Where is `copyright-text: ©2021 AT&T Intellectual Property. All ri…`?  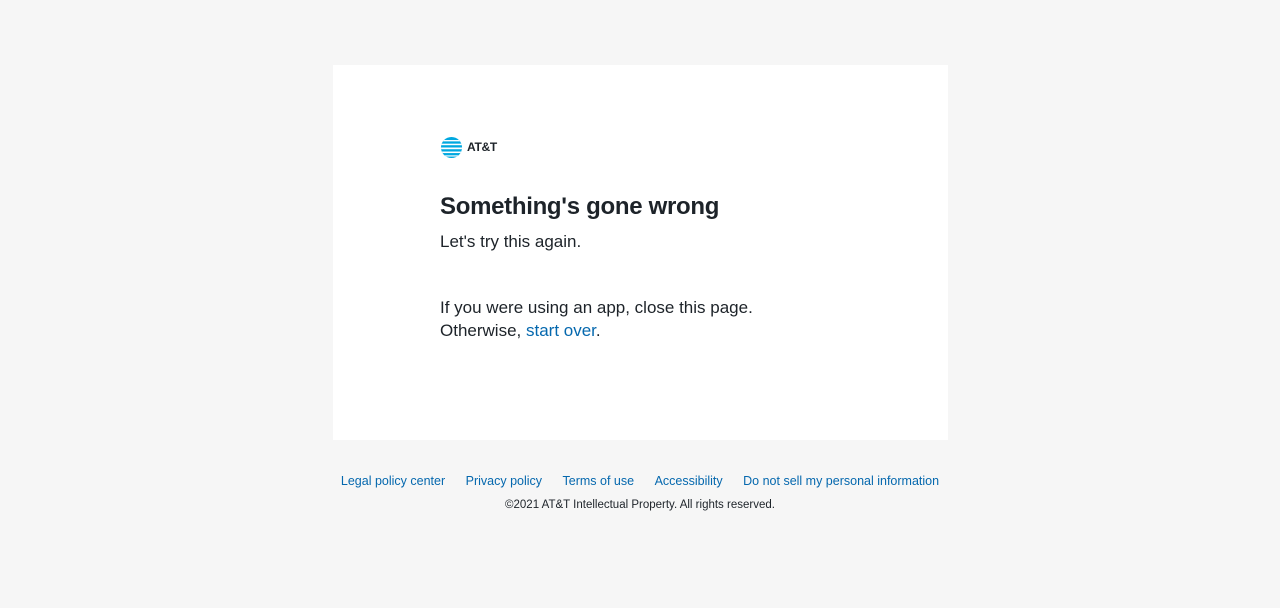 copyright-text: ©2021 AT&T Intellectual Property. All ri… is located at coordinates (640, 505).